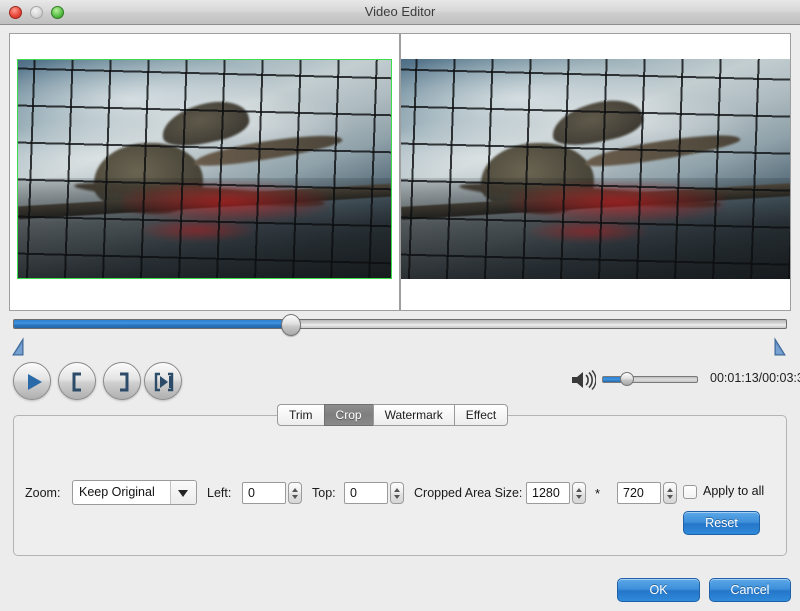 This screenshot has width=800, height=611. Describe the element at coordinates (583, 381) in the screenshot. I see `speaker-icon` at that location.